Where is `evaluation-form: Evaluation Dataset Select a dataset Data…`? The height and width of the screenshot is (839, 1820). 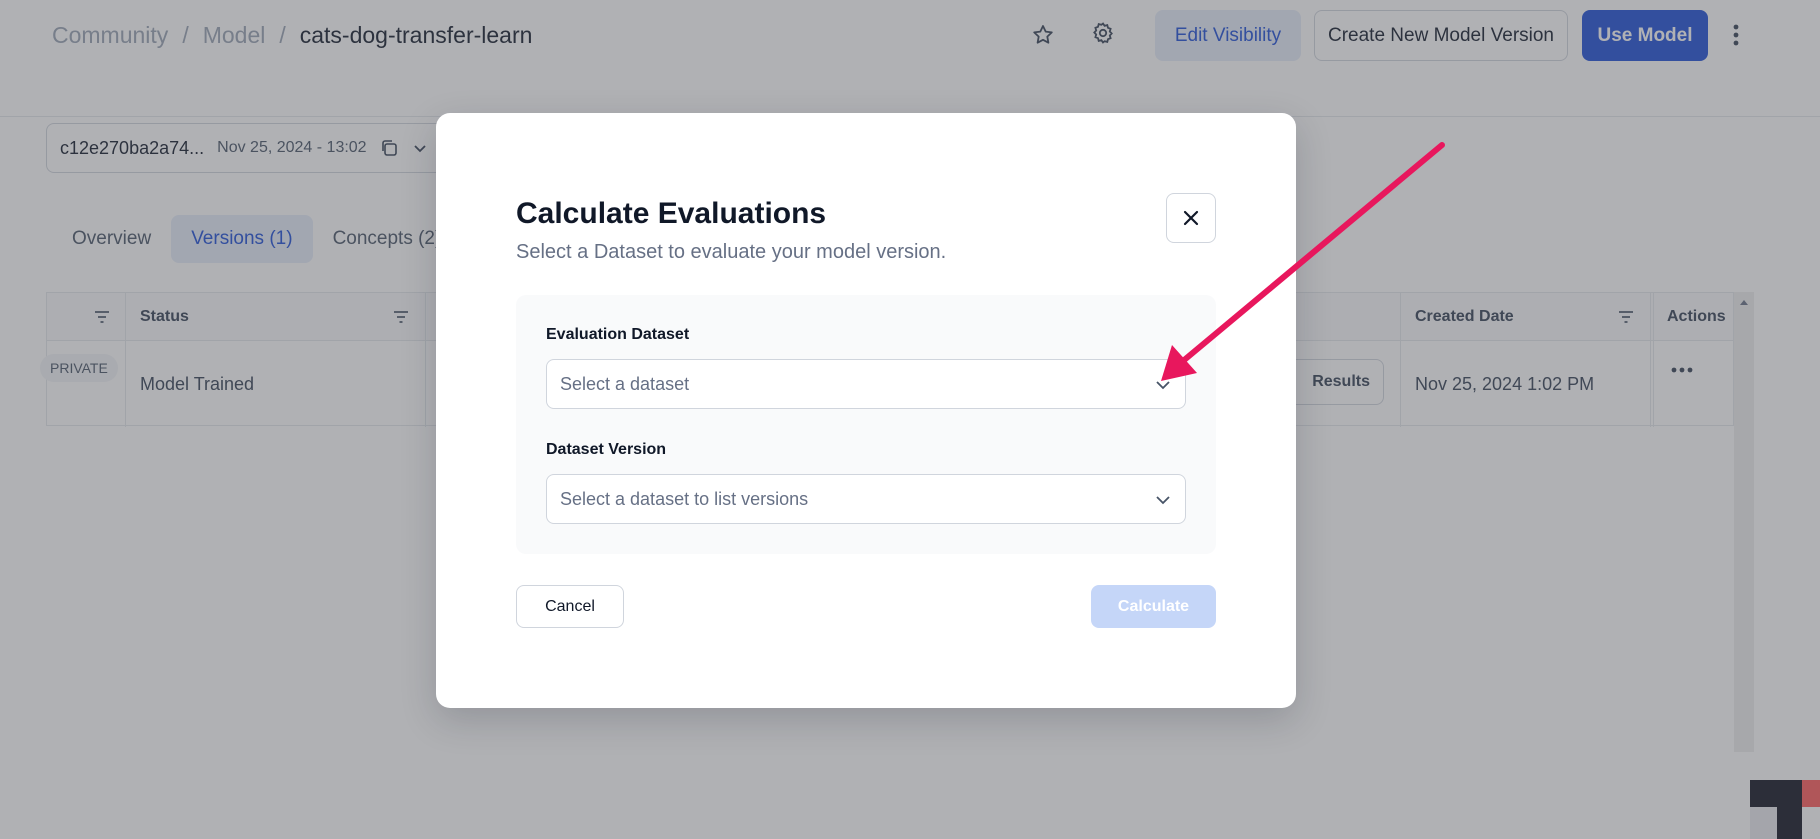
evaluation-form: Evaluation Dataset Select a dataset Data… is located at coordinates (866, 424).